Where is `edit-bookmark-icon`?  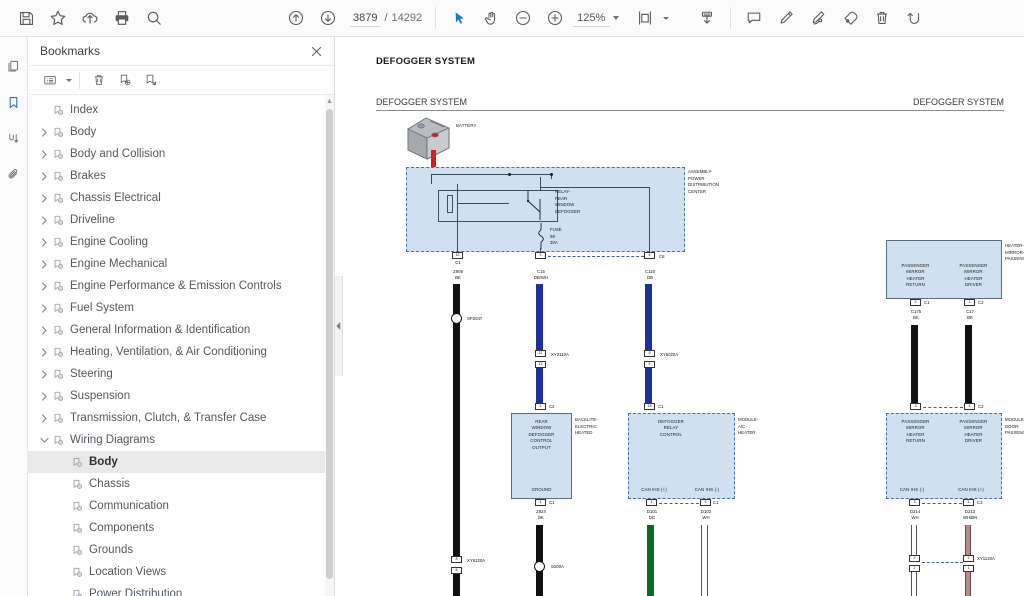
edit-bookmark-icon is located at coordinates (151, 80).